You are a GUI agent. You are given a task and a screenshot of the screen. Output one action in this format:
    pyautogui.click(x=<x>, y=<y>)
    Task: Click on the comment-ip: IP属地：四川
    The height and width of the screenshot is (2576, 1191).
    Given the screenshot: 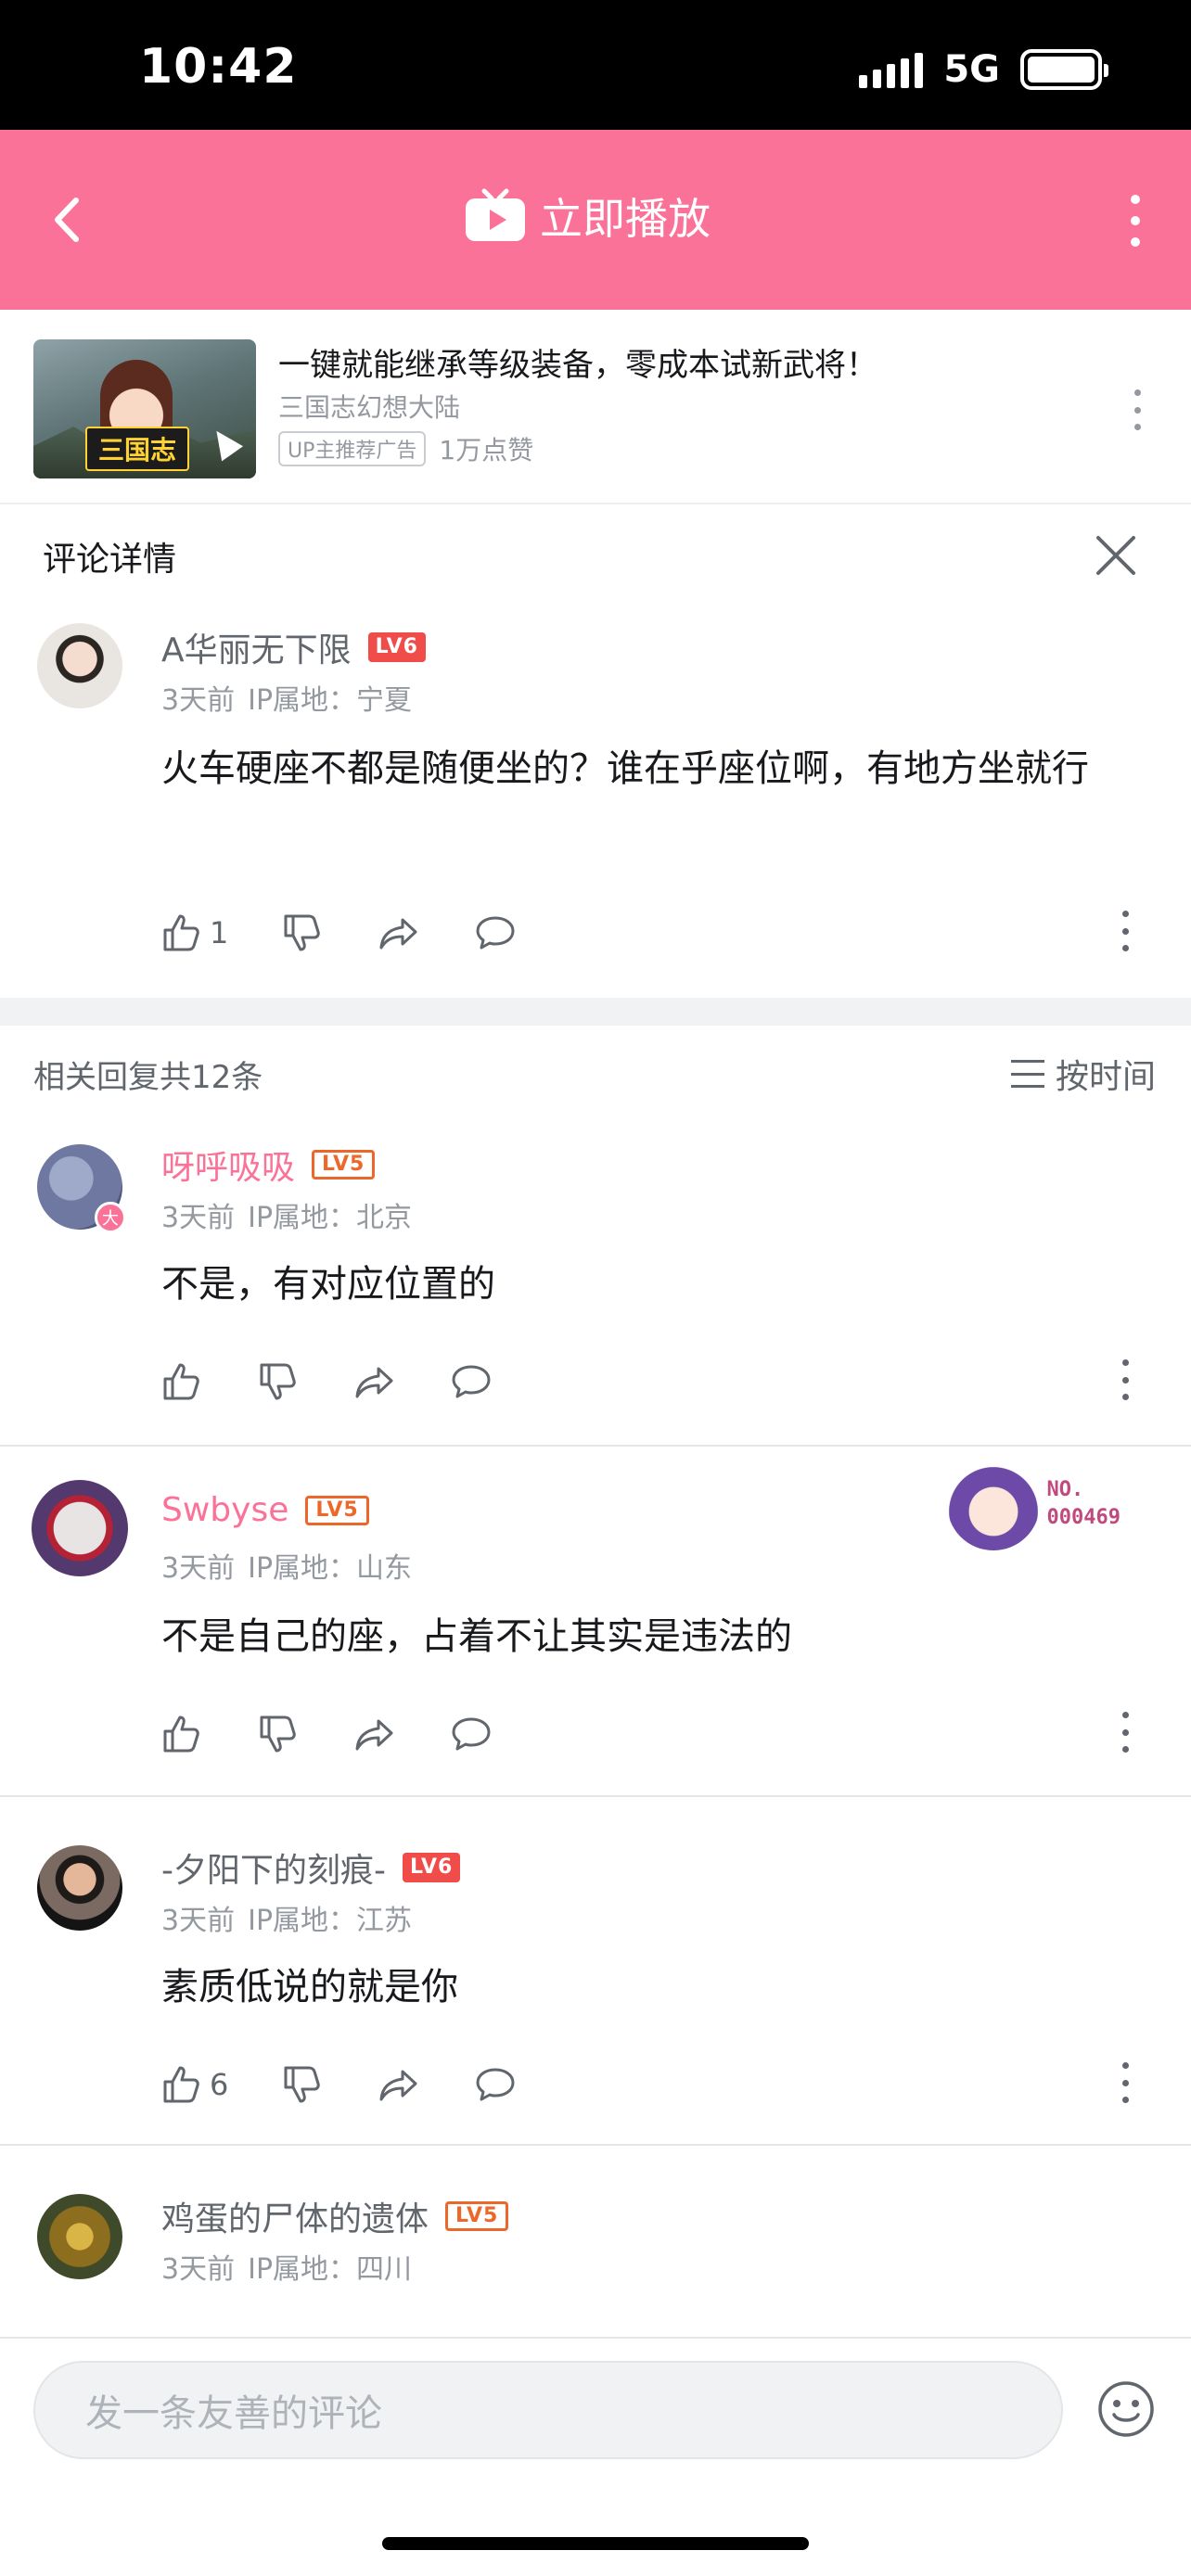 What is the action you would take?
    pyautogui.click(x=330, y=2270)
    